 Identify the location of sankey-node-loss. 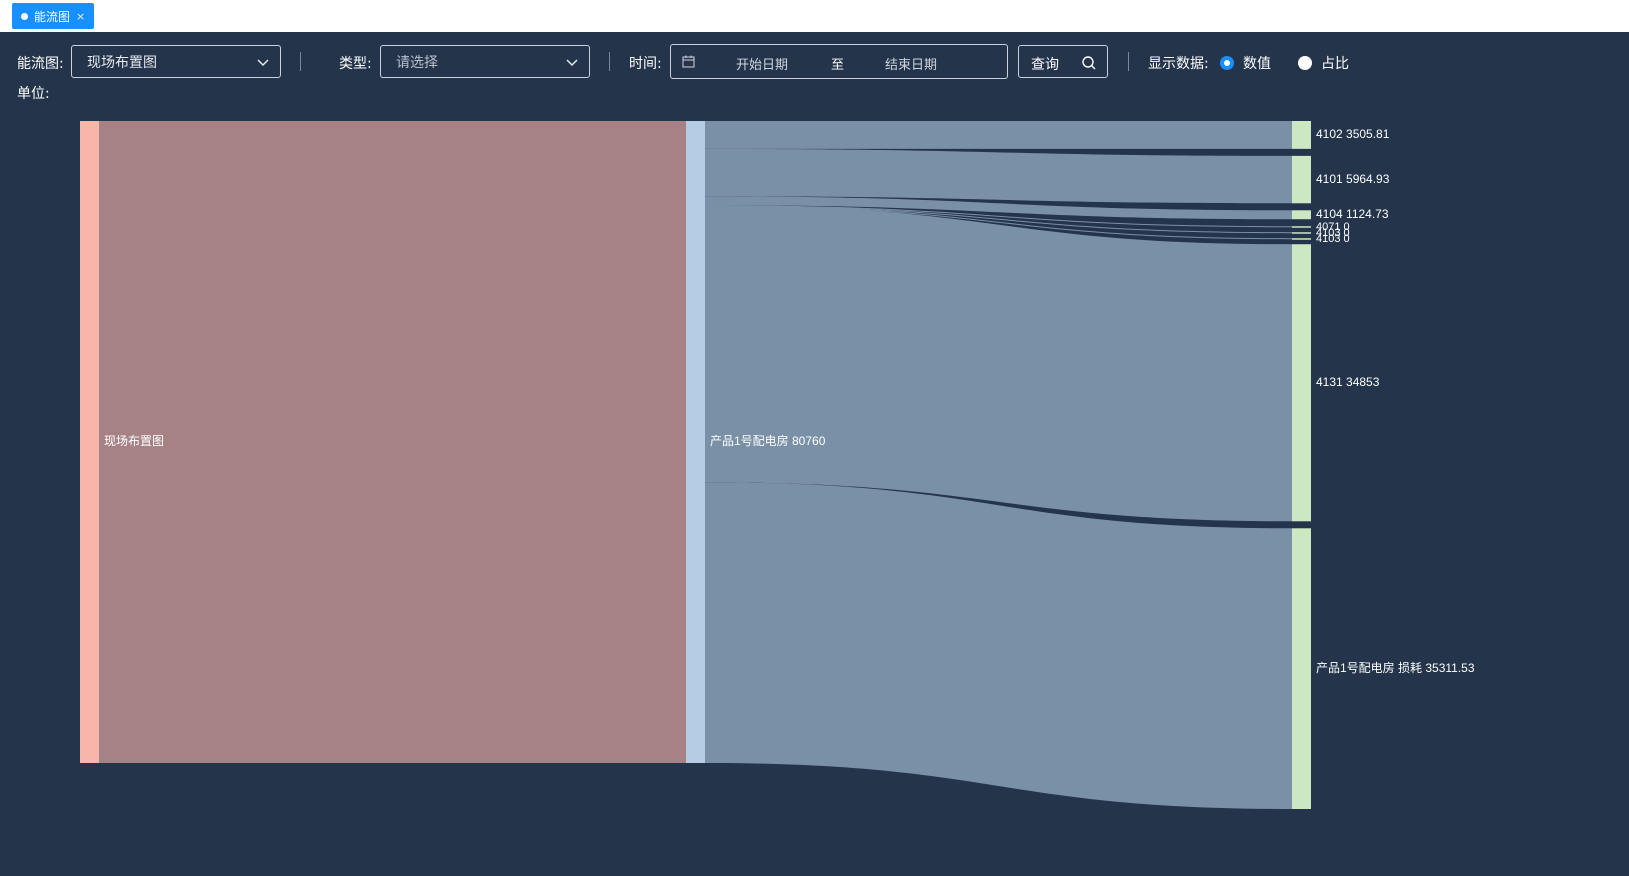
(1301, 668).